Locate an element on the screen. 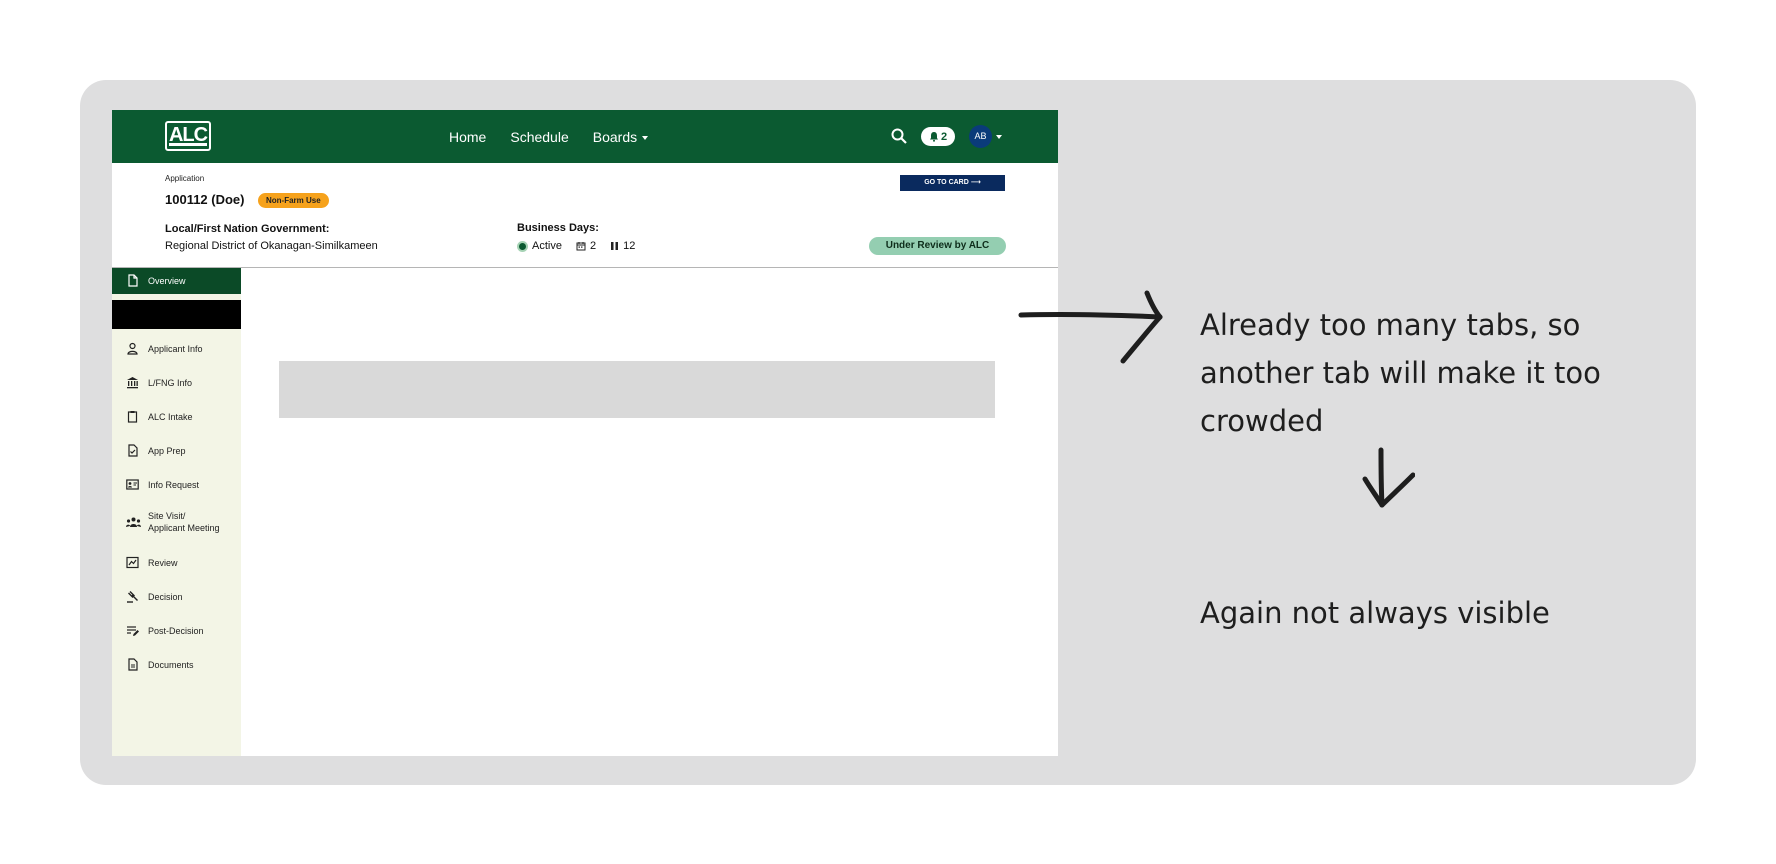 The width and height of the screenshot is (1776, 864). sidebar-item-review: Review is located at coordinates (176, 563).